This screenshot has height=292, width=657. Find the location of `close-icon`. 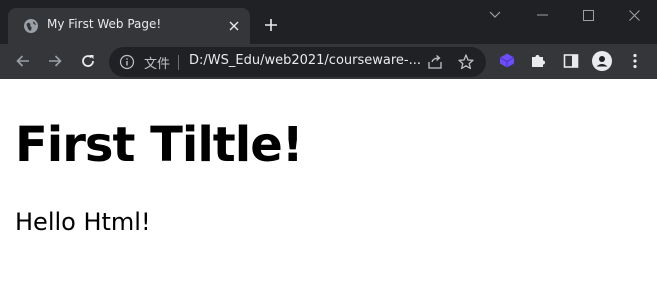

close-icon is located at coordinates (234, 26).